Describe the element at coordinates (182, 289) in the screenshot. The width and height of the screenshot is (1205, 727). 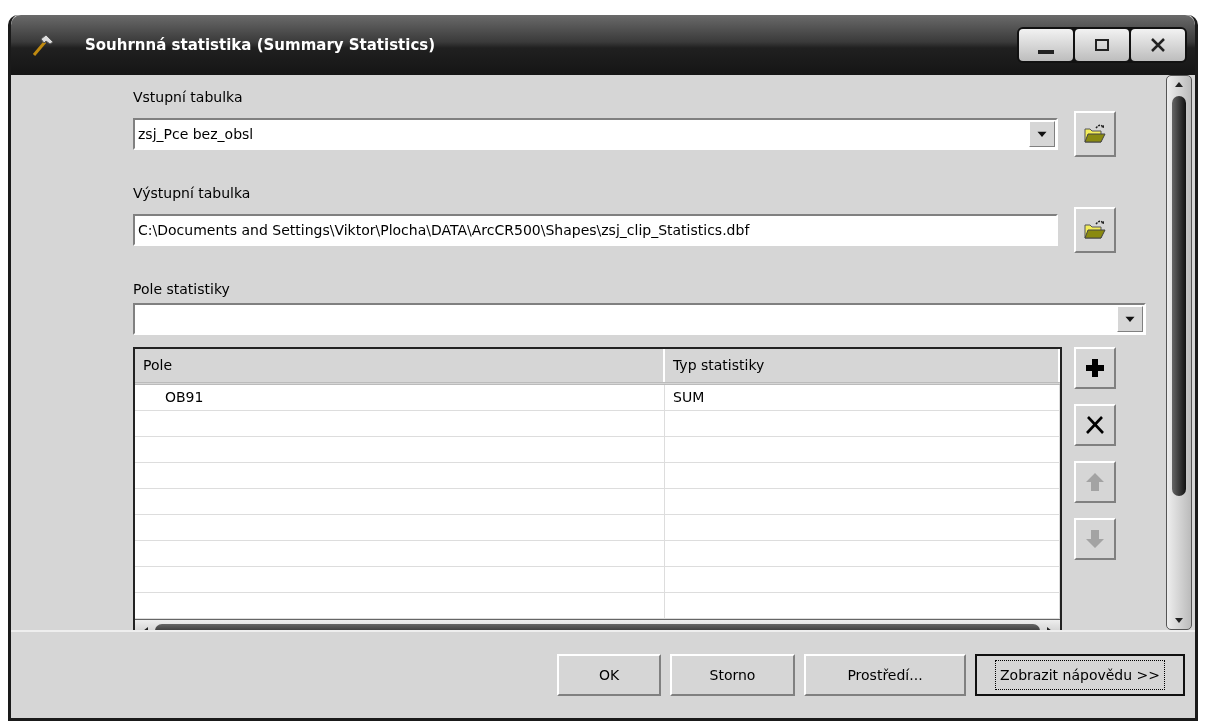
I see `field-label: Pole statistiky` at that location.